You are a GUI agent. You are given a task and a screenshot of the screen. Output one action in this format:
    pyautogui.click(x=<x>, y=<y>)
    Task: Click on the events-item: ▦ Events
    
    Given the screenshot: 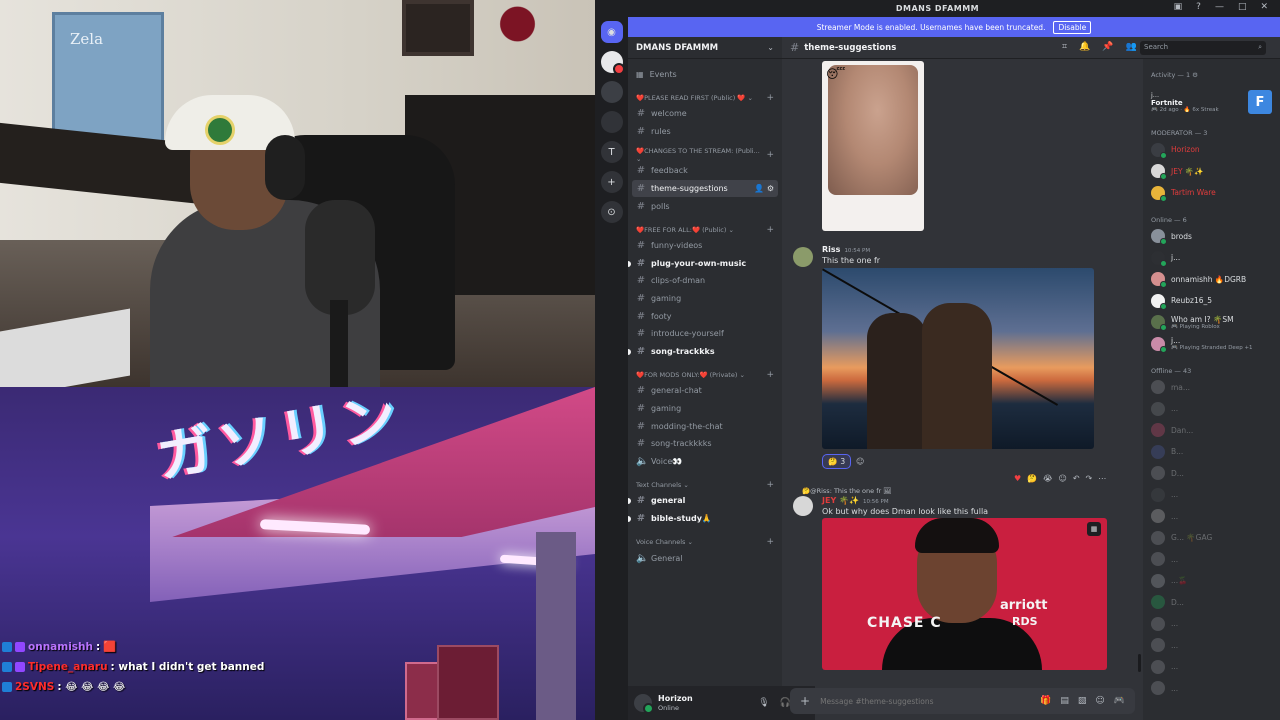 What is the action you would take?
    pyautogui.click(x=705, y=74)
    